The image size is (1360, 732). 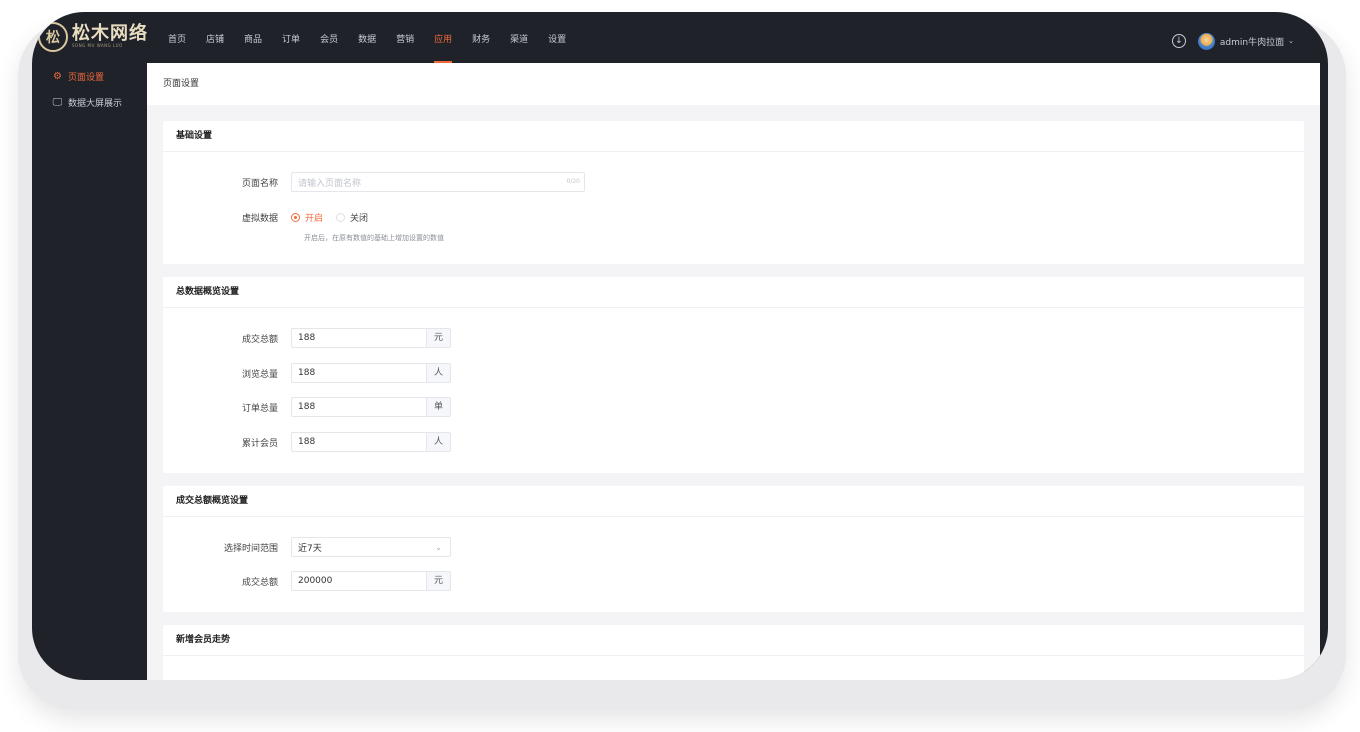 What do you see at coordinates (330, 183) in the screenshot?
I see `input-placeholder: 请输入页面名称` at bounding box center [330, 183].